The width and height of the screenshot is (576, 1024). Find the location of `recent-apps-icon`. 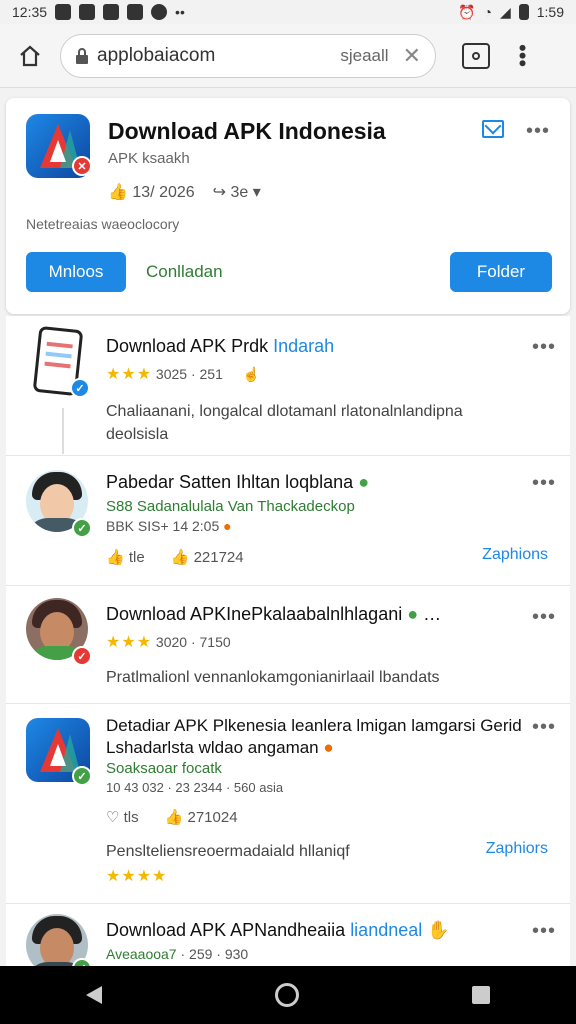

recent-apps-icon is located at coordinates (480, 995).